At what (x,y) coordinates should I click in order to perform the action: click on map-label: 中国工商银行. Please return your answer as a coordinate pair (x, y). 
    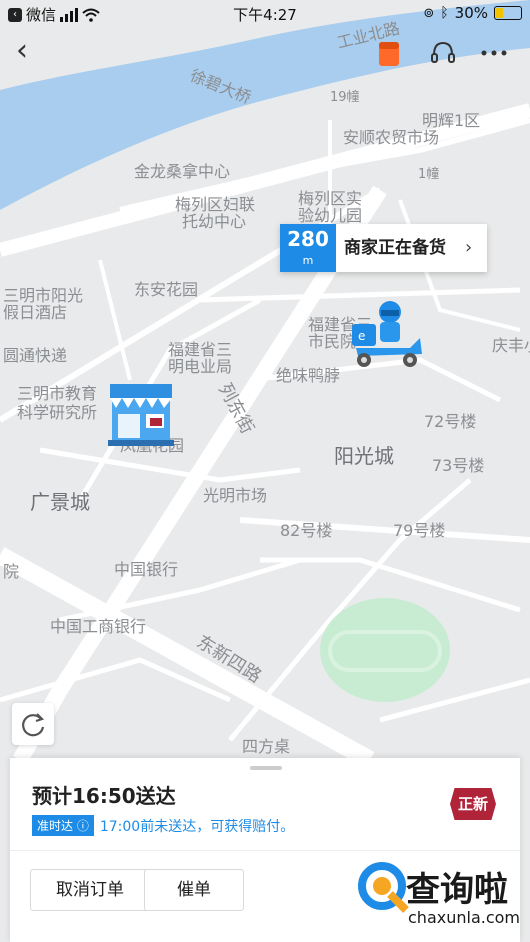
    Looking at the image, I should click on (98, 626).